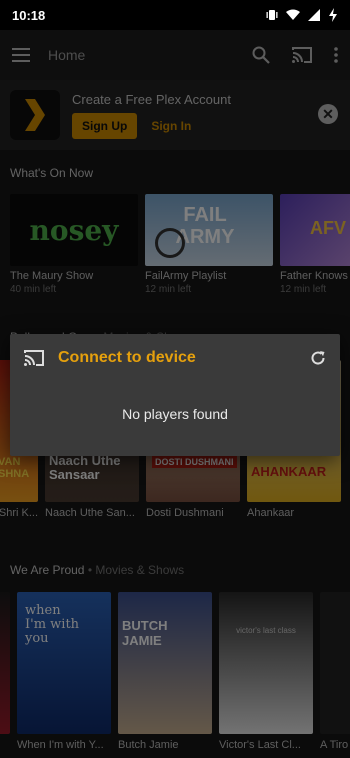 The width and height of the screenshot is (350, 758). I want to click on dialog-header: Connect to device, so click(175, 358).